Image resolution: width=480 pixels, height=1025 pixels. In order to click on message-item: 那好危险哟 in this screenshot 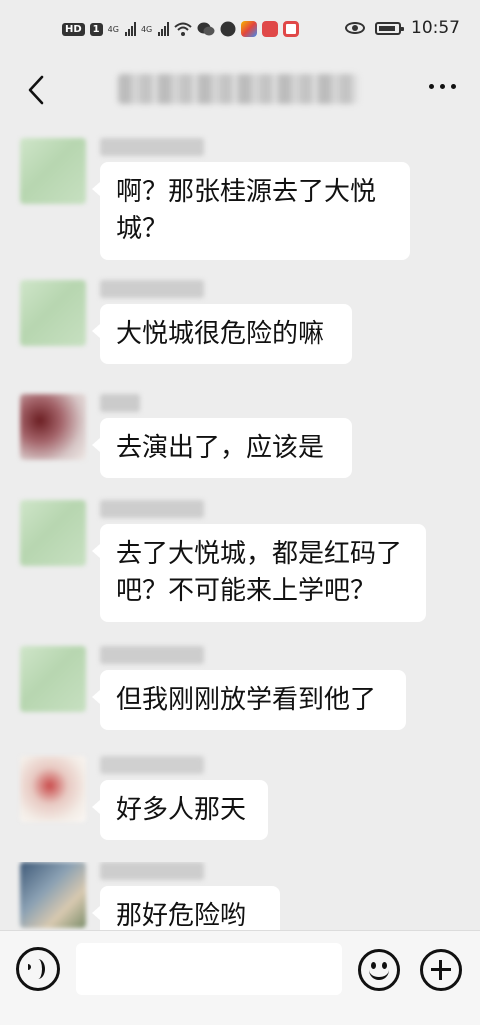, I will do `click(240, 896)`.